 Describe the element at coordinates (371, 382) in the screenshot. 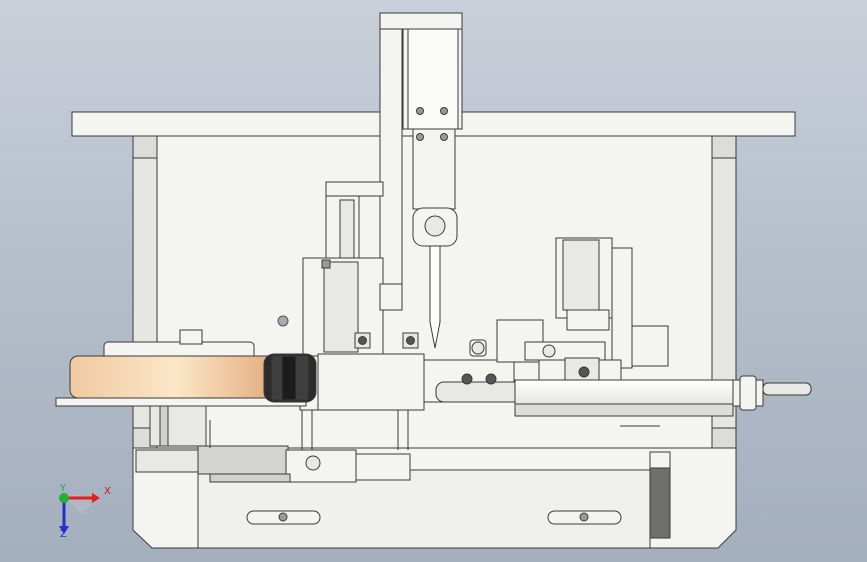

I see `central-block` at that location.